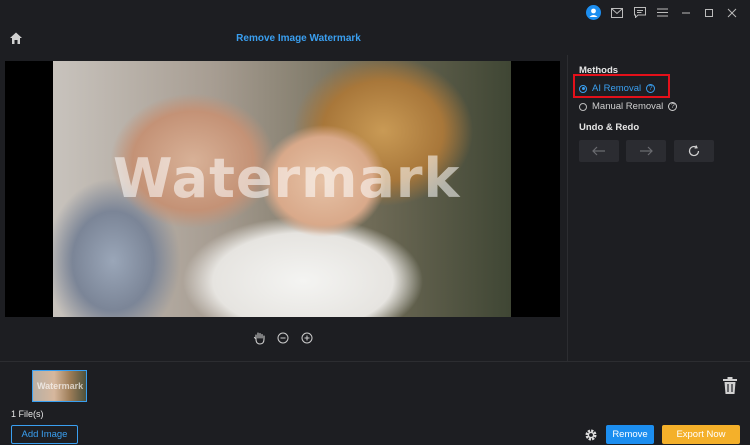  I want to click on ai-removal-option: AI Removal ?, so click(617, 88).